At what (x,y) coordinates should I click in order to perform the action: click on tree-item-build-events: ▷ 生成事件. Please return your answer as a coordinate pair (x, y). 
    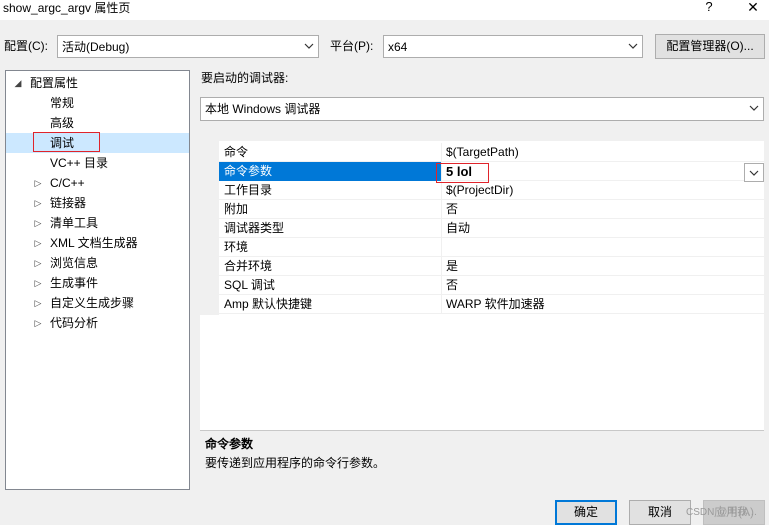
    Looking at the image, I should click on (97, 283).